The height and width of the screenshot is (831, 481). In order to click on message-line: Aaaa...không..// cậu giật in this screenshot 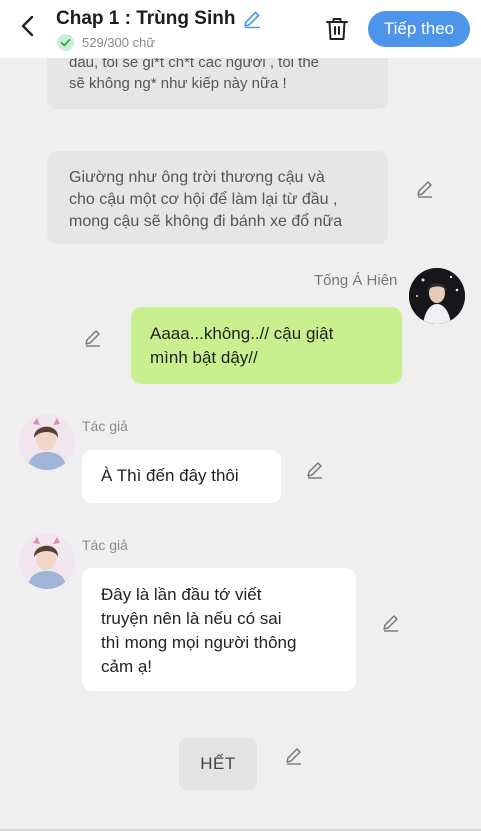, I will do `click(242, 333)`.